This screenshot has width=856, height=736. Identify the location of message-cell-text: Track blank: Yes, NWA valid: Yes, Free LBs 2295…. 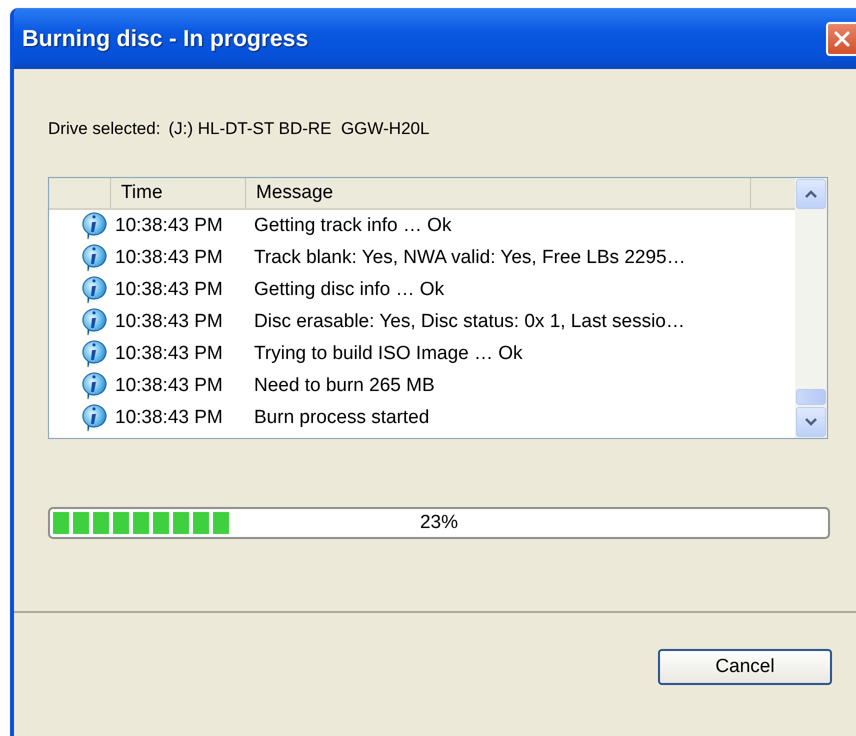
(469, 258).